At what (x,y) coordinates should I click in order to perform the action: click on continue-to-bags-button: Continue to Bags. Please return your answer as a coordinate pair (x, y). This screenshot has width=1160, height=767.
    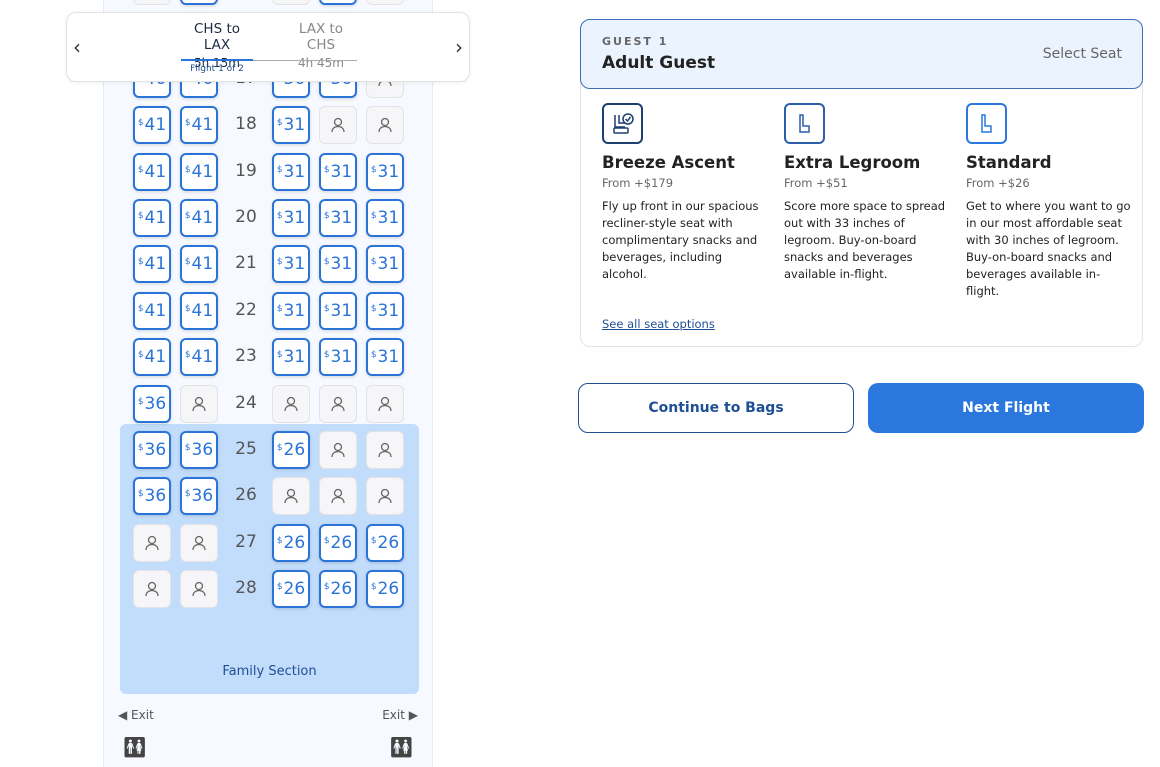
    Looking at the image, I should click on (716, 408).